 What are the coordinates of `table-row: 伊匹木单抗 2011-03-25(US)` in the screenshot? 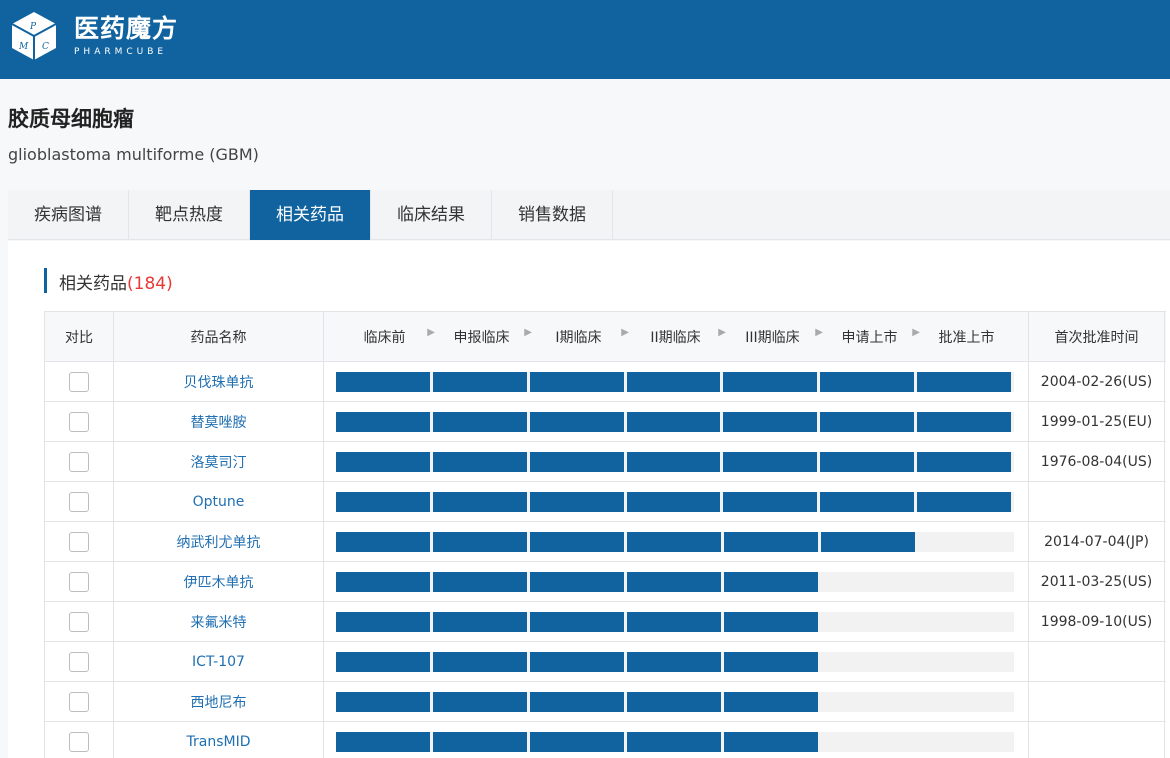 It's located at (605, 582).